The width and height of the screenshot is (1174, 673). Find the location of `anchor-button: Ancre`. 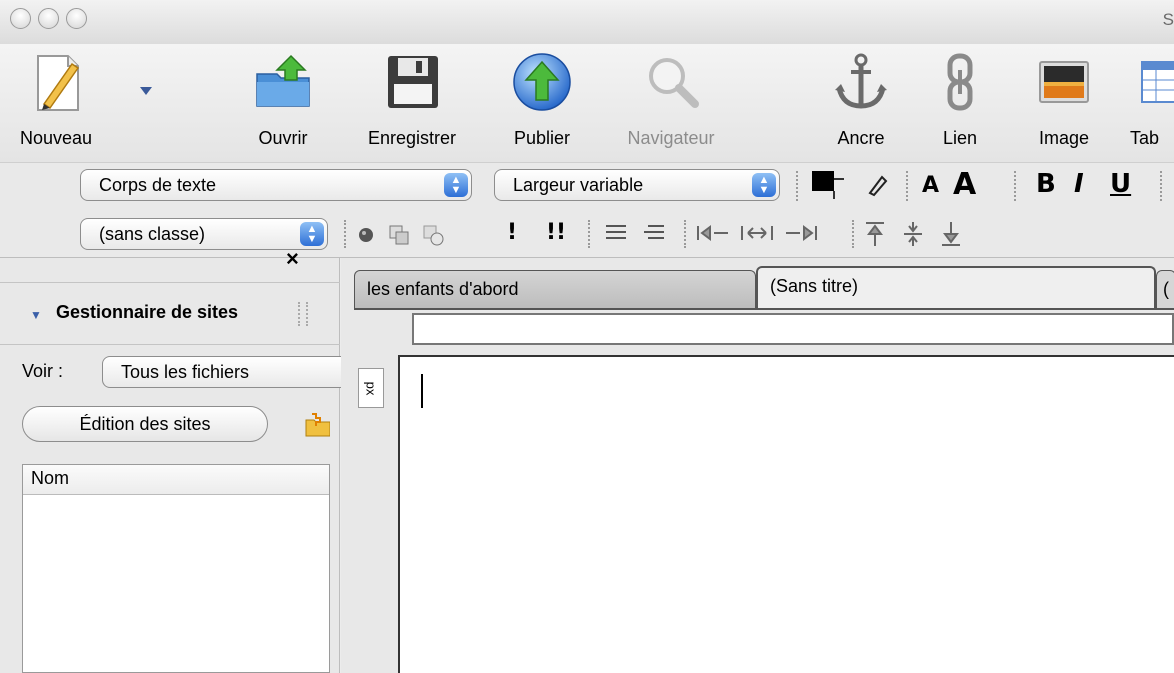

anchor-button: Ancre is located at coordinates (861, 105).